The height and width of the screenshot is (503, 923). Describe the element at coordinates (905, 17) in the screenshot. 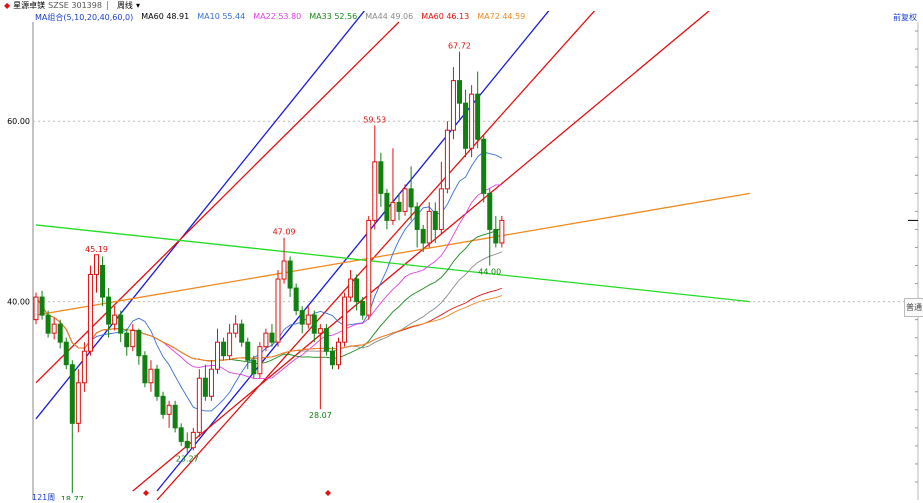

I see `adjust-button: 前复权` at that location.